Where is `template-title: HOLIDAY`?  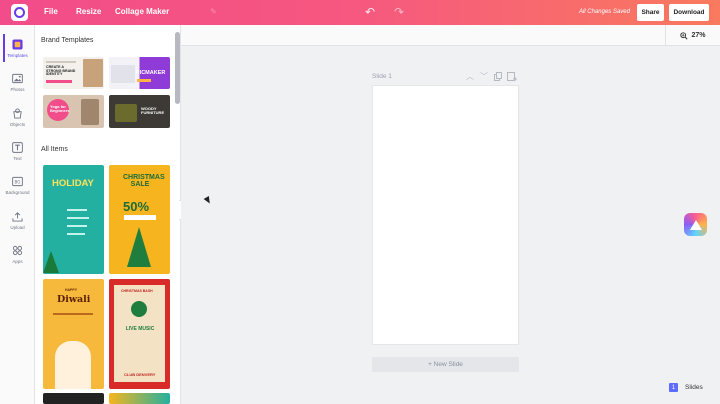 template-title: HOLIDAY is located at coordinates (73, 183).